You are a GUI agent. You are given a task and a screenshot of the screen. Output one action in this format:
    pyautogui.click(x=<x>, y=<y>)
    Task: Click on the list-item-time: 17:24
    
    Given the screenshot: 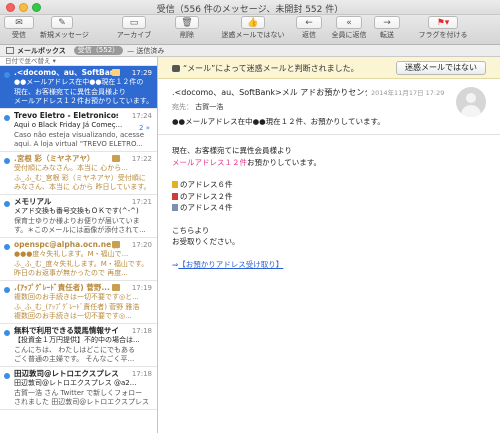 What is the action you would take?
    pyautogui.click(x=141, y=116)
    